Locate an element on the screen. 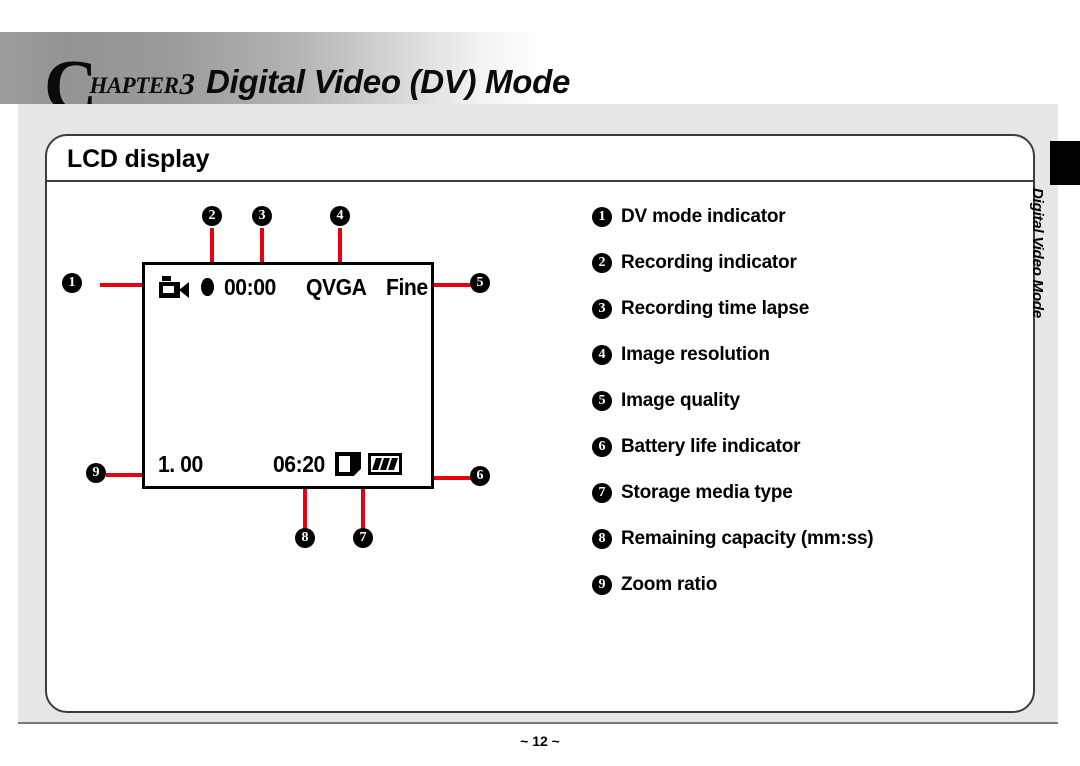 Image resolution: width=1080 pixels, height=766 pixels. list-item: 5 Image quality is located at coordinates (792, 401).